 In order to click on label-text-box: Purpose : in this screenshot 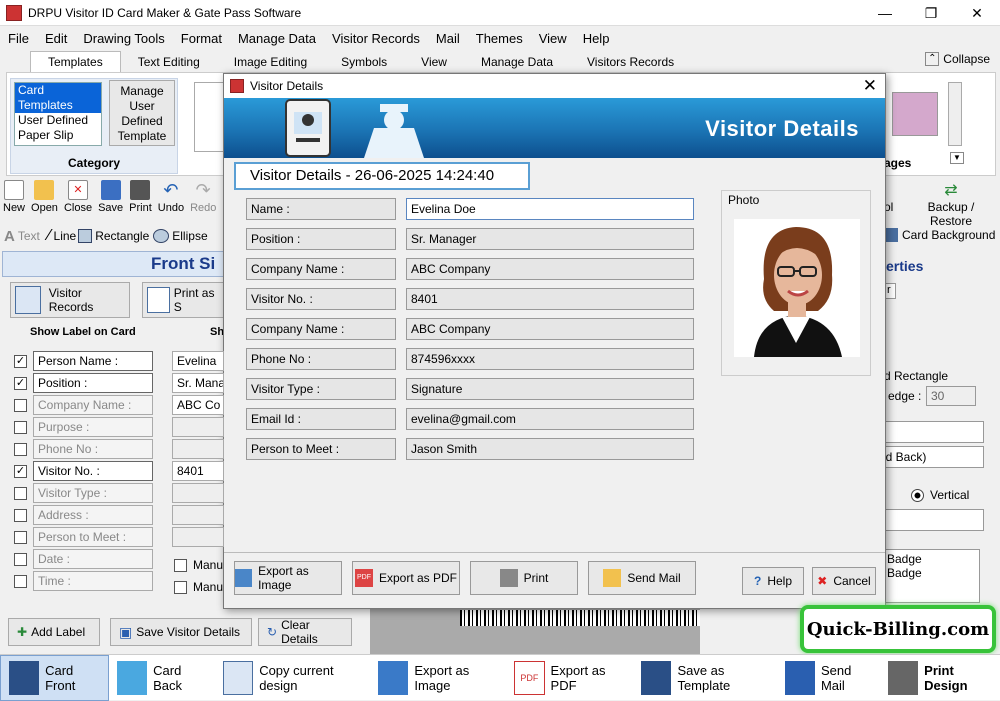, I will do `click(93, 427)`.